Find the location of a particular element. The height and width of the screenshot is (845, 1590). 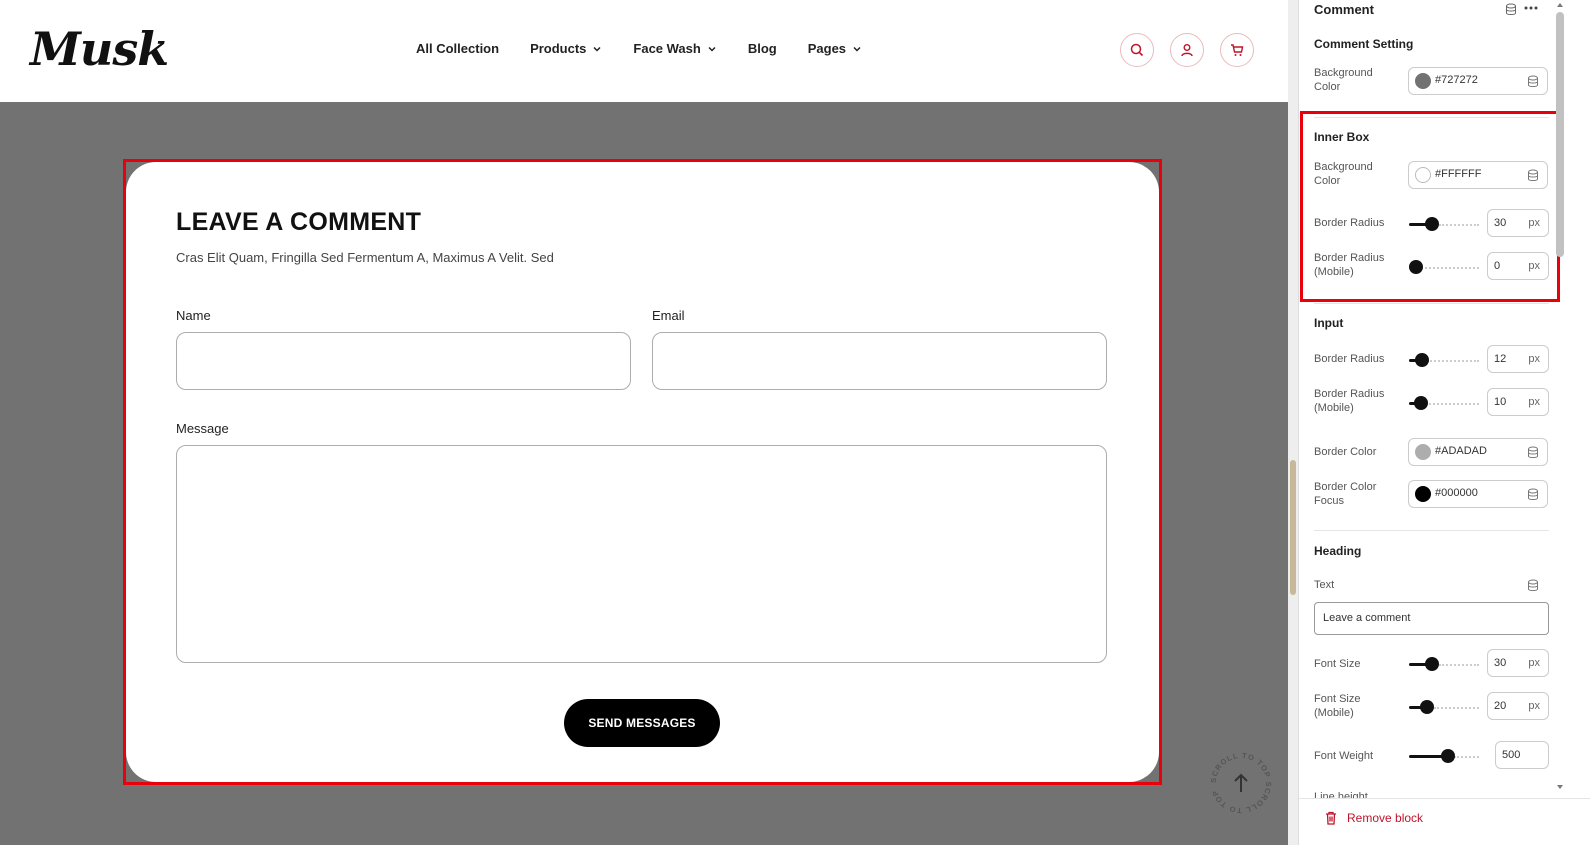

inner-bg-color-field: #FFFFFF is located at coordinates (1478, 175).